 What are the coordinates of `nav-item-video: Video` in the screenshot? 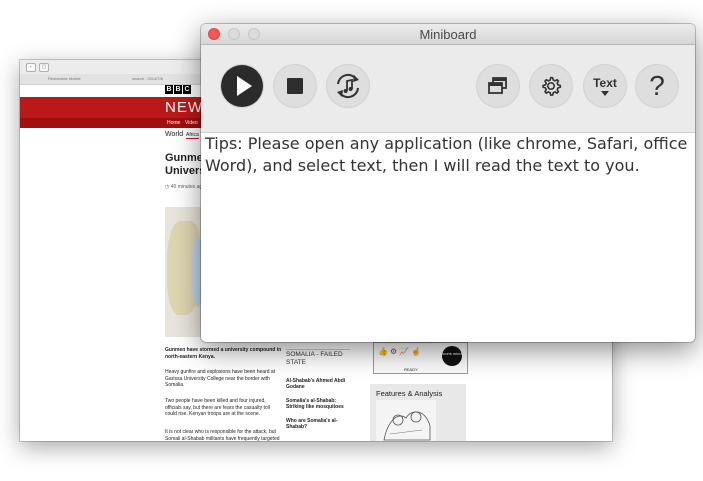 It's located at (191, 123).